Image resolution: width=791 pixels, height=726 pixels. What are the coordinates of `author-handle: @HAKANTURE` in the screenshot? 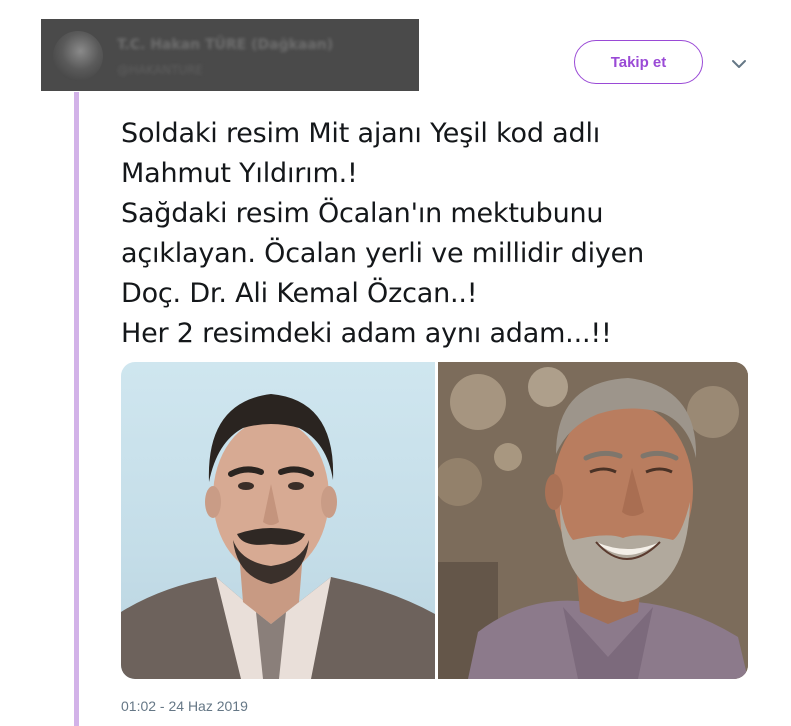 It's located at (160, 70).